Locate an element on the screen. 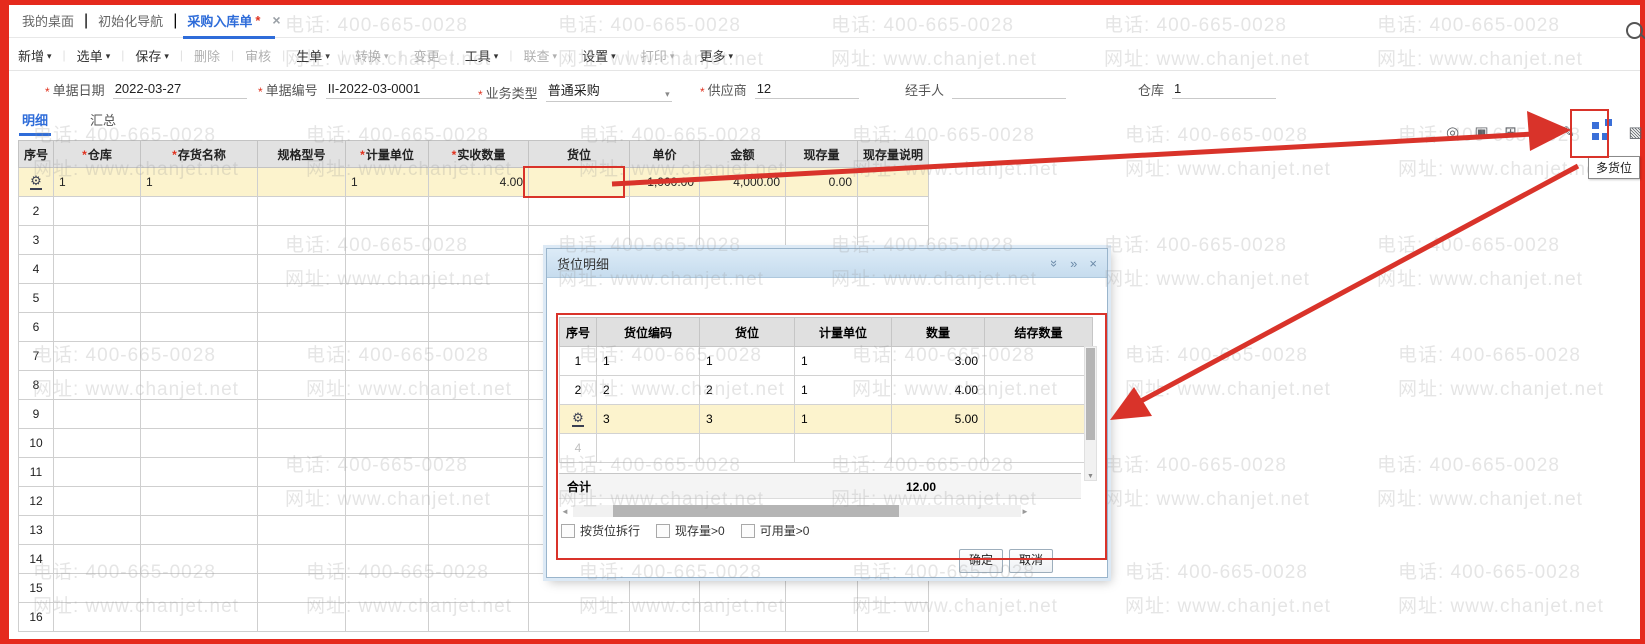 The width and height of the screenshot is (1645, 644). scroll-right-arrow-icon: ► is located at coordinates (1027, 511).